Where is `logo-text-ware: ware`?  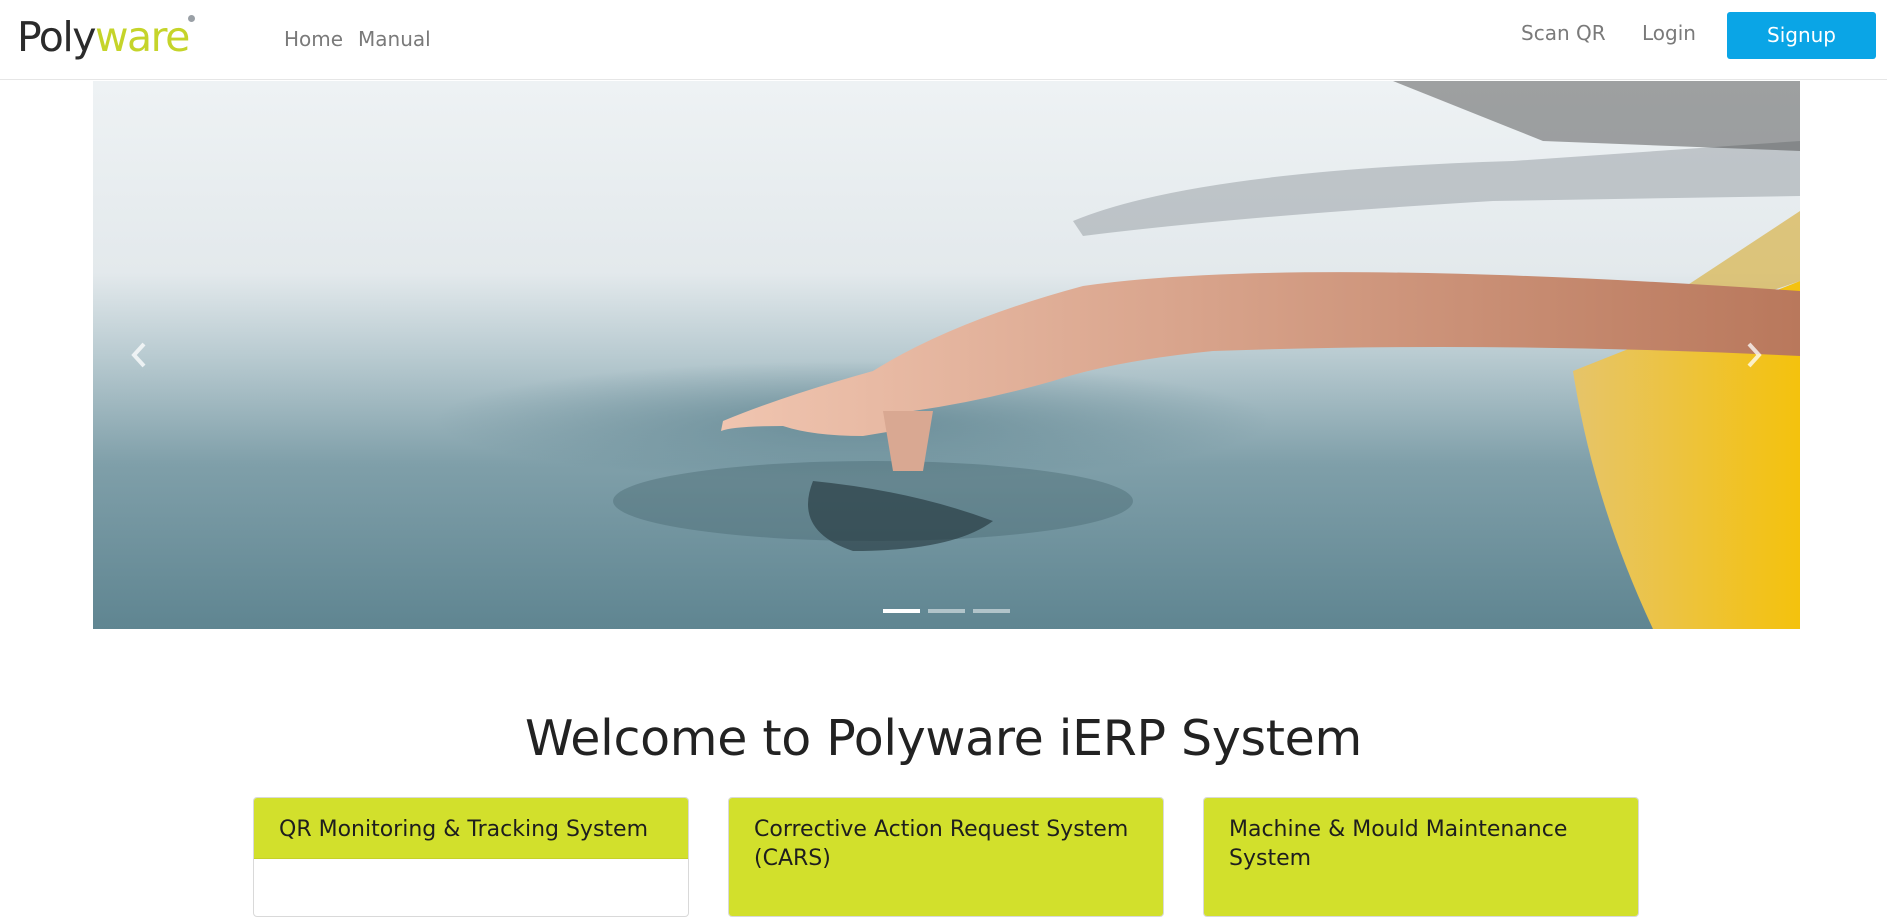
logo-text-ware: ware is located at coordinates (142, 37).